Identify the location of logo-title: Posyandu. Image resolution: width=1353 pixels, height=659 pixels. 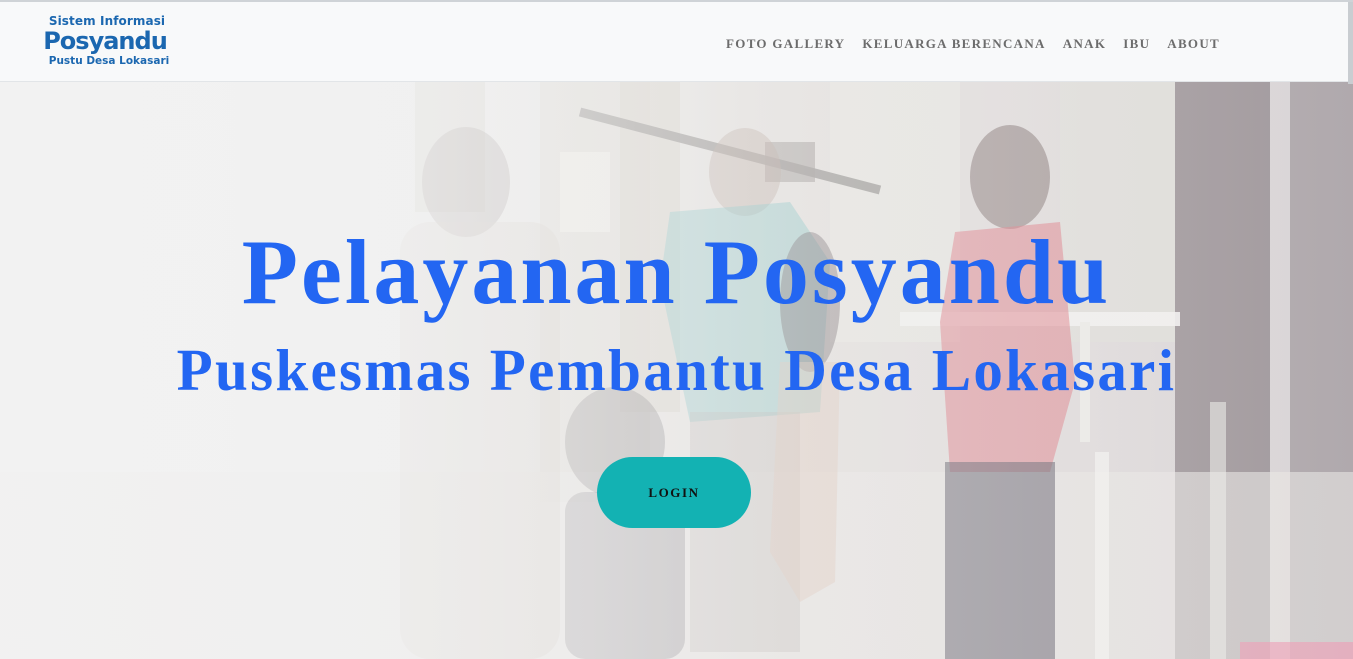
(105, 41).